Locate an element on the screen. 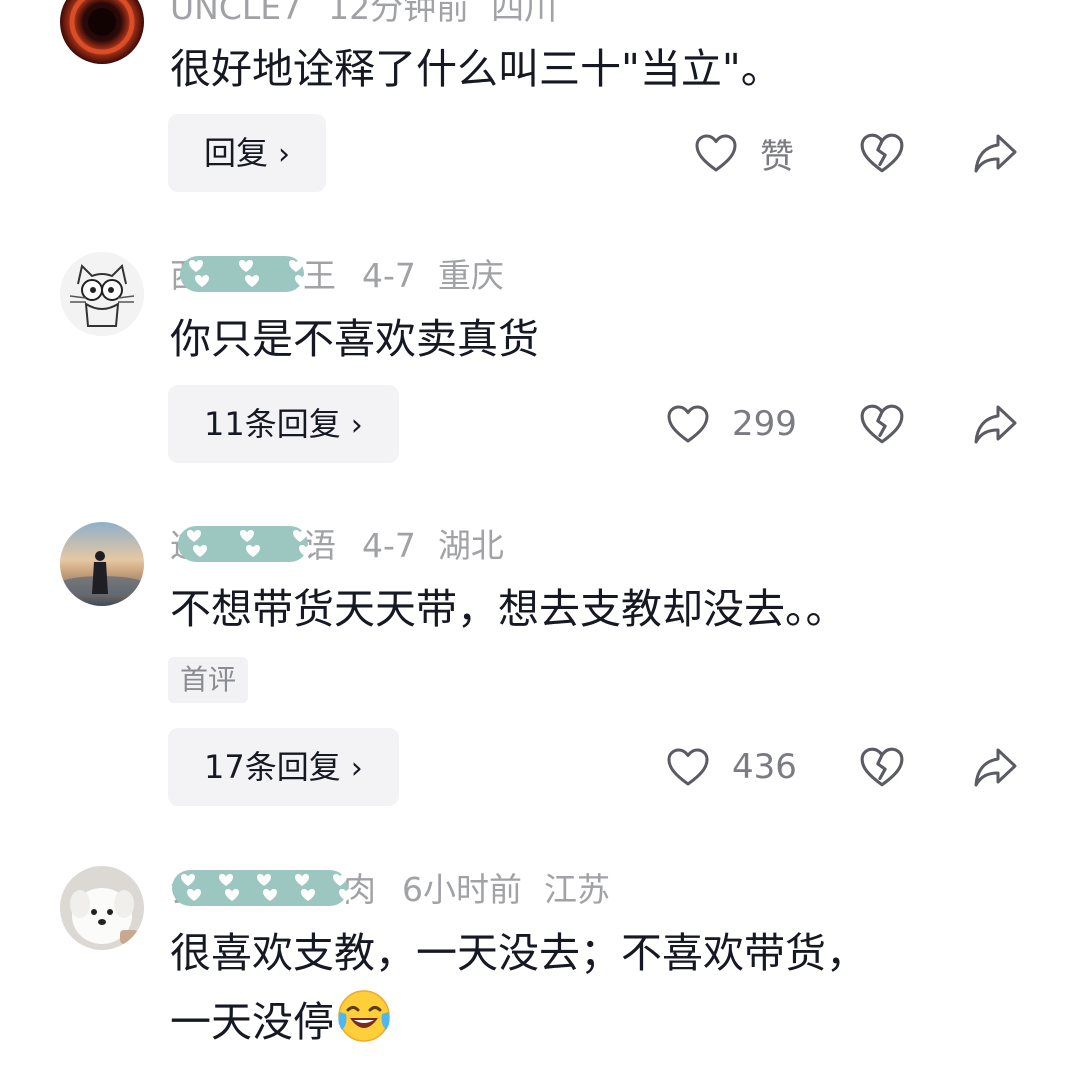  first-comment-badge: 首评 is located at coordinates (208, 680).